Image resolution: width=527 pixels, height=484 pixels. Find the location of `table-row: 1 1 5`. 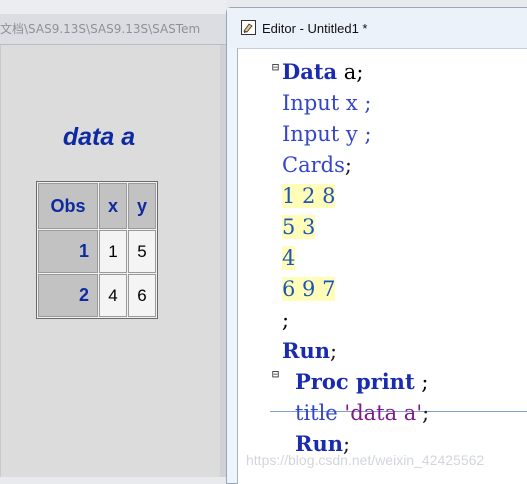

table-row: 1 1 5 is located at coordinates (97, 251).